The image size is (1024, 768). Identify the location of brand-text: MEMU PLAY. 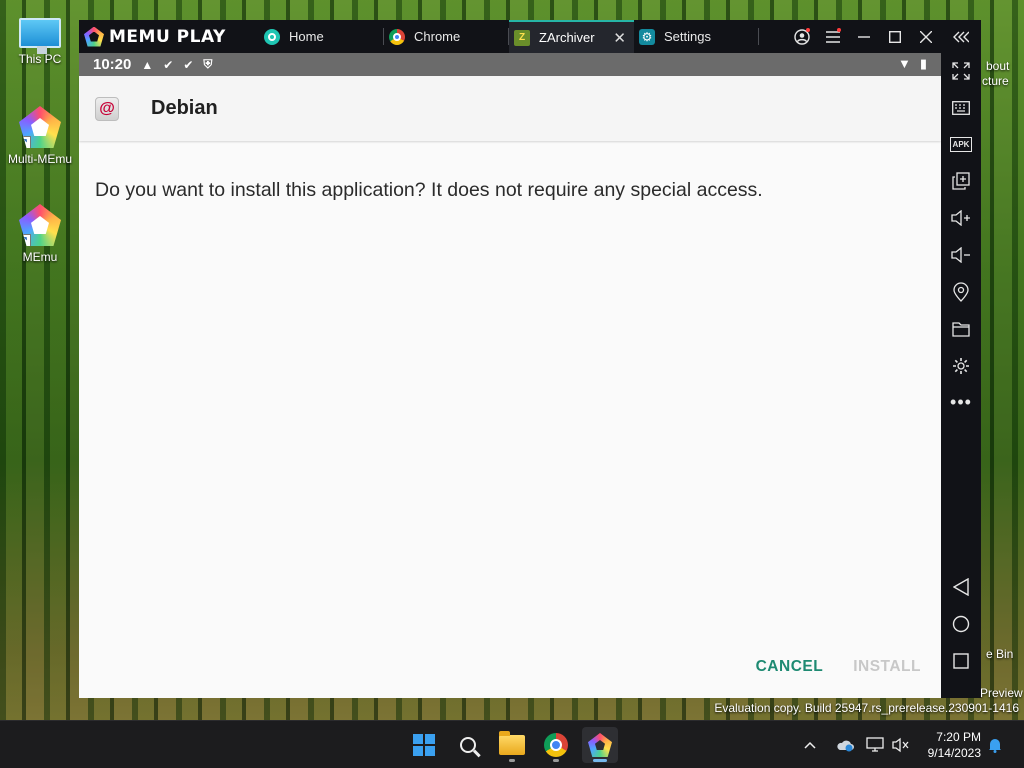
(167, 36).